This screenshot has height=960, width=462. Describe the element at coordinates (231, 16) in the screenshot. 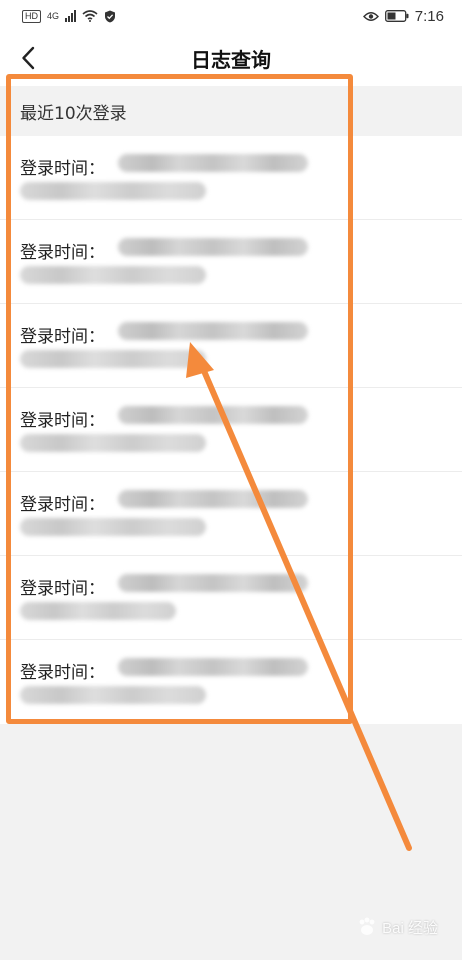

I see `status-bar: HD 4G 7:16` at that location.